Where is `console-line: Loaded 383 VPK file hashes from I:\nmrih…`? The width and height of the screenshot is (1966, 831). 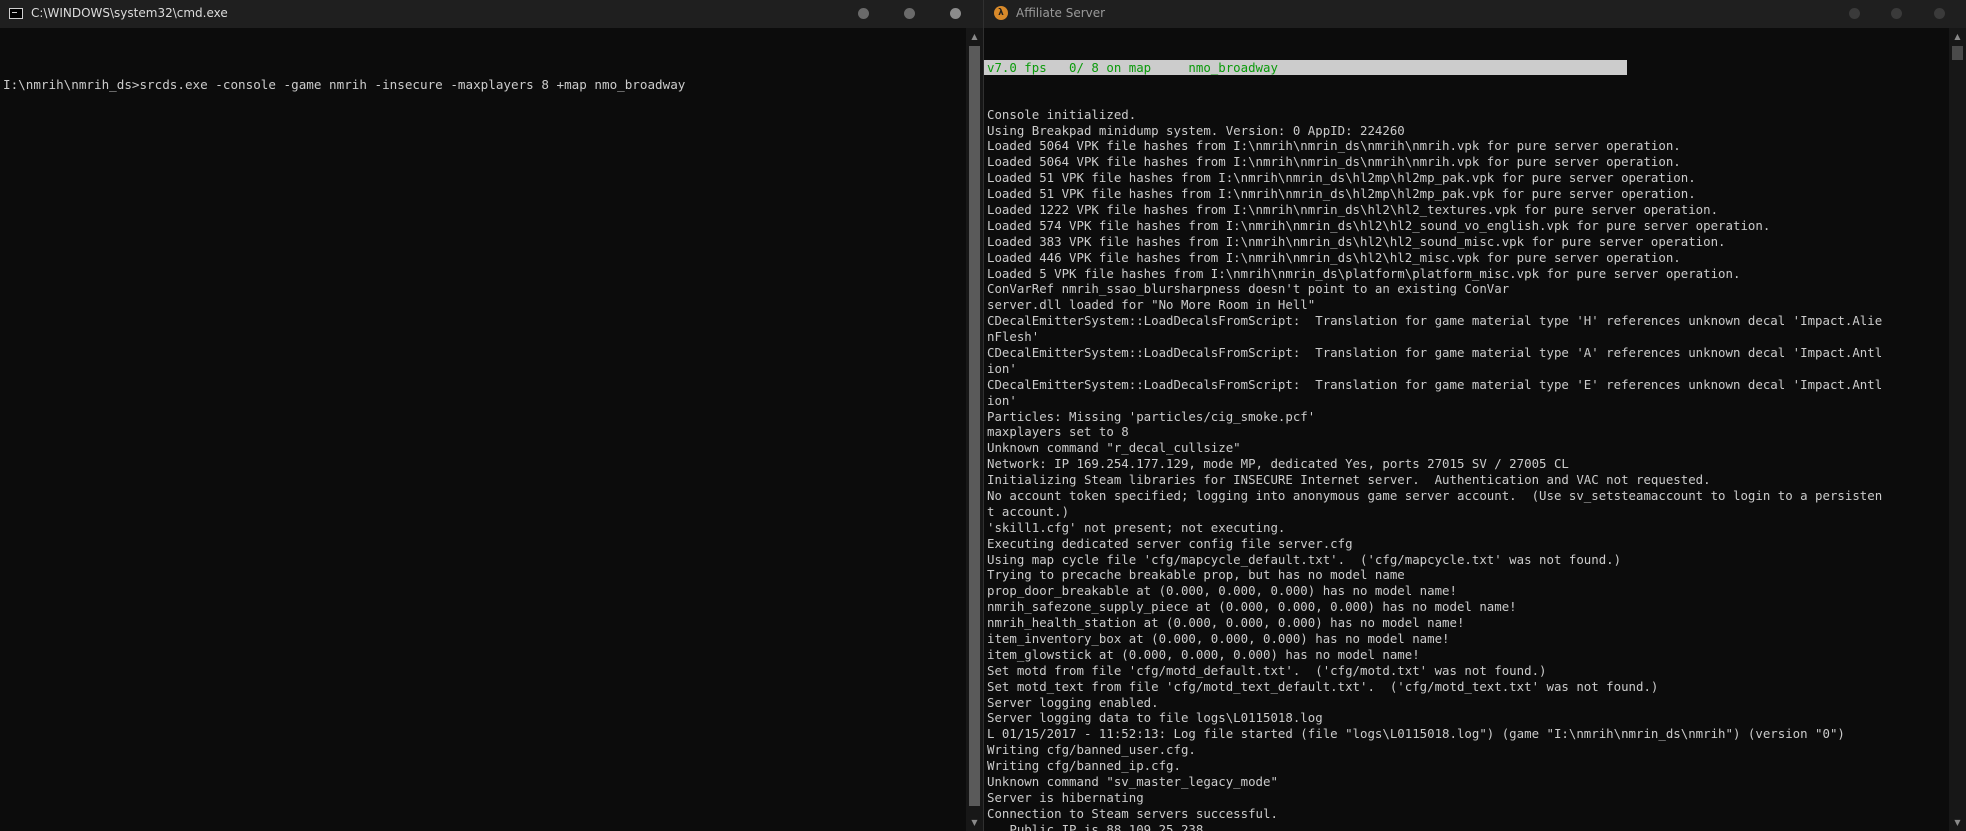
console-line: Loaded 383 VPK file hashes from I:\nmrih… is located at coordinates (1356, 241).